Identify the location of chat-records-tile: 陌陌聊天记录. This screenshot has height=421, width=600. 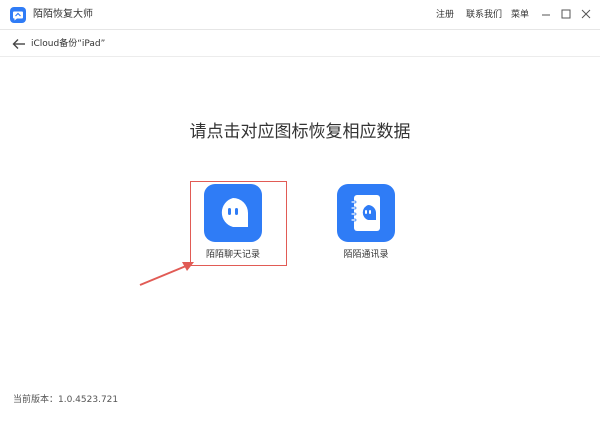
(233, 222).